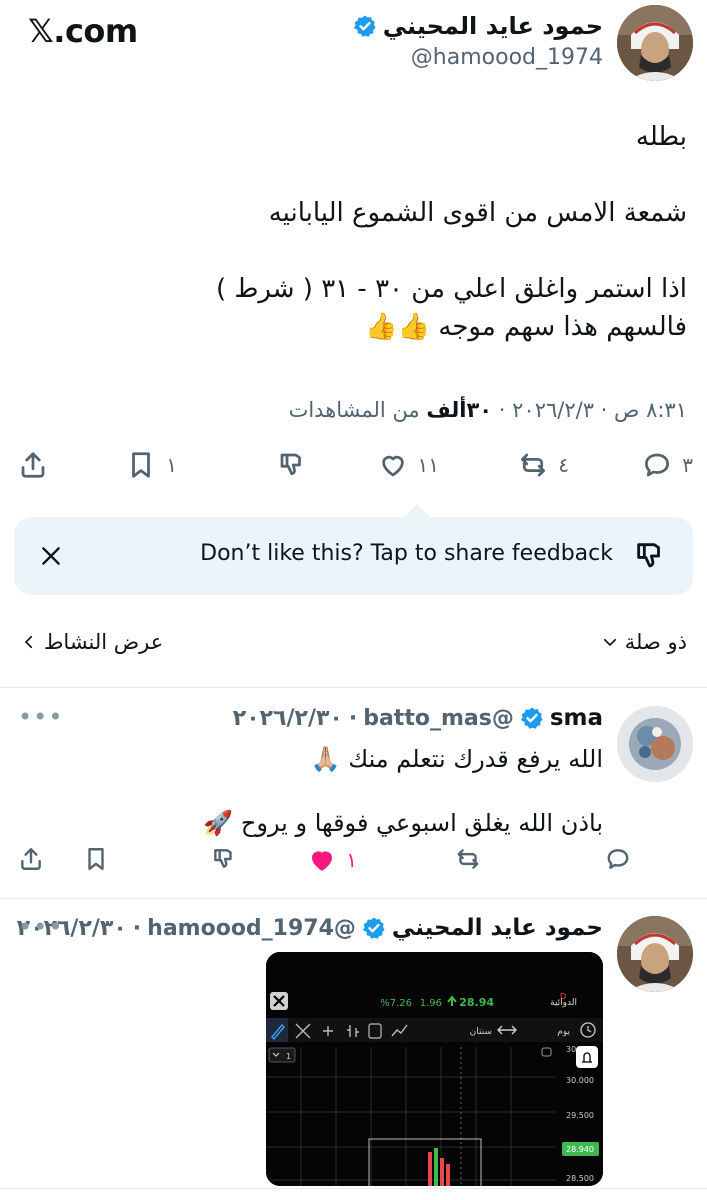 This screenshot has height=1200, width=707. Describe the element at coordinates (497, 928) in the screenshot. I see `reply-author-name: حمود عايد المحيني` at that location.